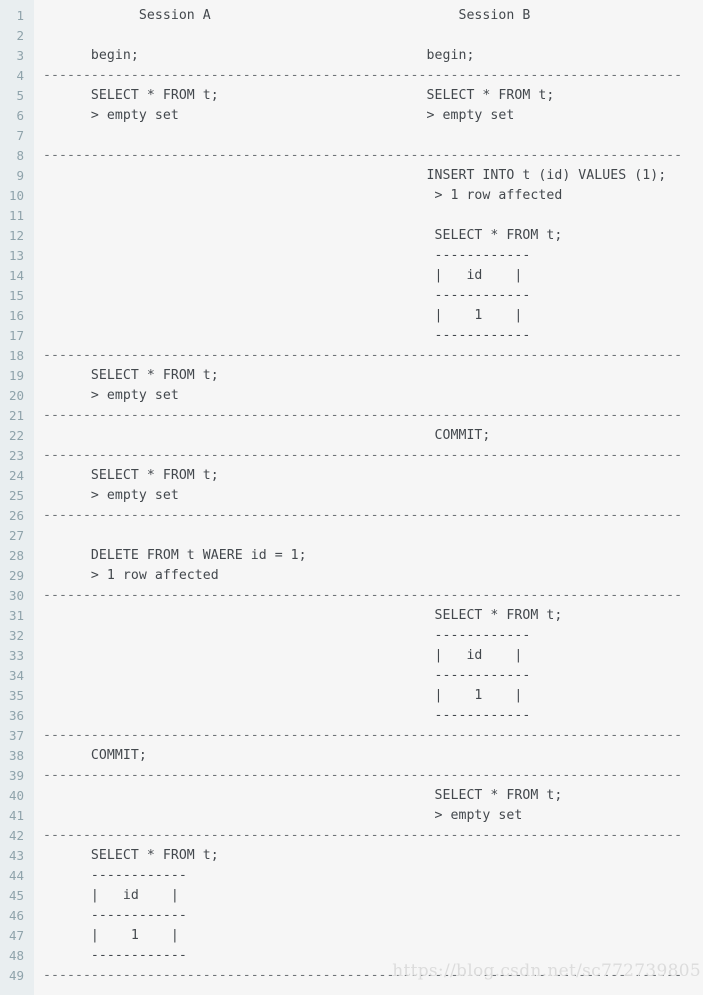 Image resolution: width=703 pixels, height=995 pixels. I want to click on line-number: 36, so click(16, 715).